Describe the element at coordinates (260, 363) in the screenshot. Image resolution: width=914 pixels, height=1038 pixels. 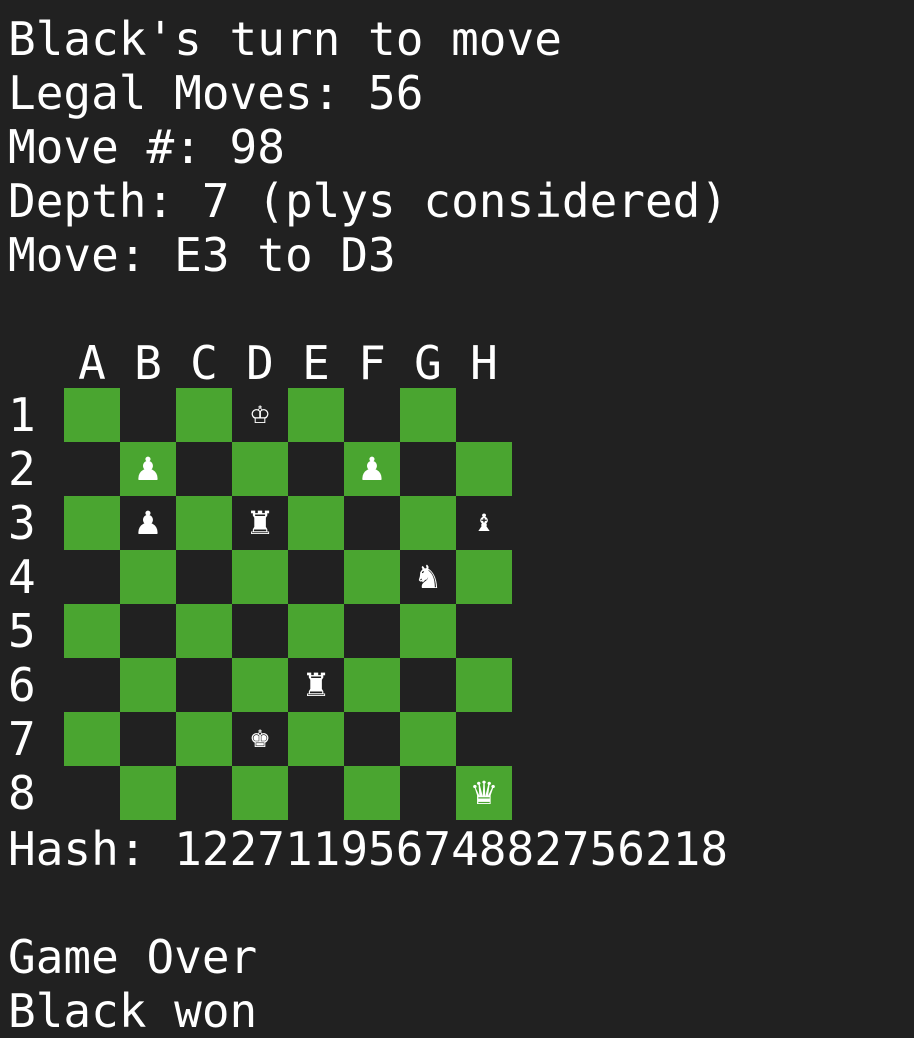
I see `file-label-d: D` at that location.